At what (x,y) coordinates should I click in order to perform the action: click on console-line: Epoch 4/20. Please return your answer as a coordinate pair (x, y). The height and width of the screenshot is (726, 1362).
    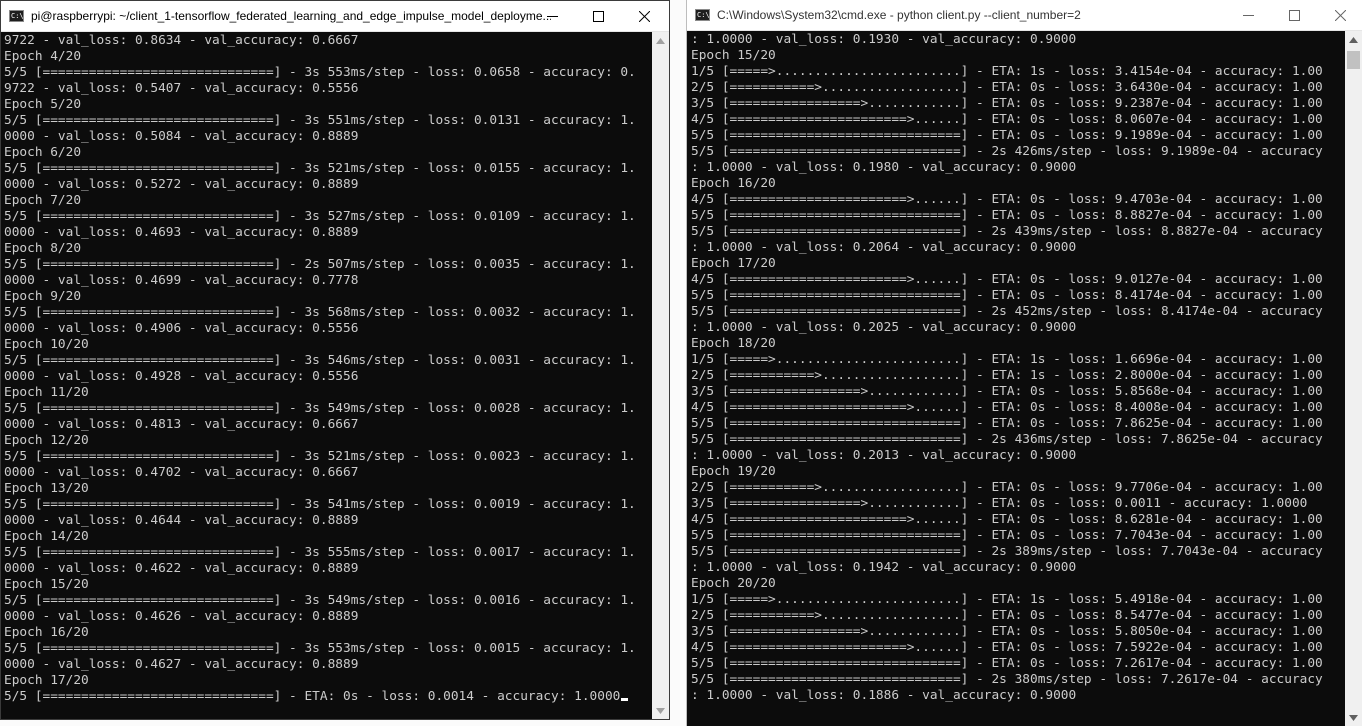
    Looking at the image, I should click on (43, 56).